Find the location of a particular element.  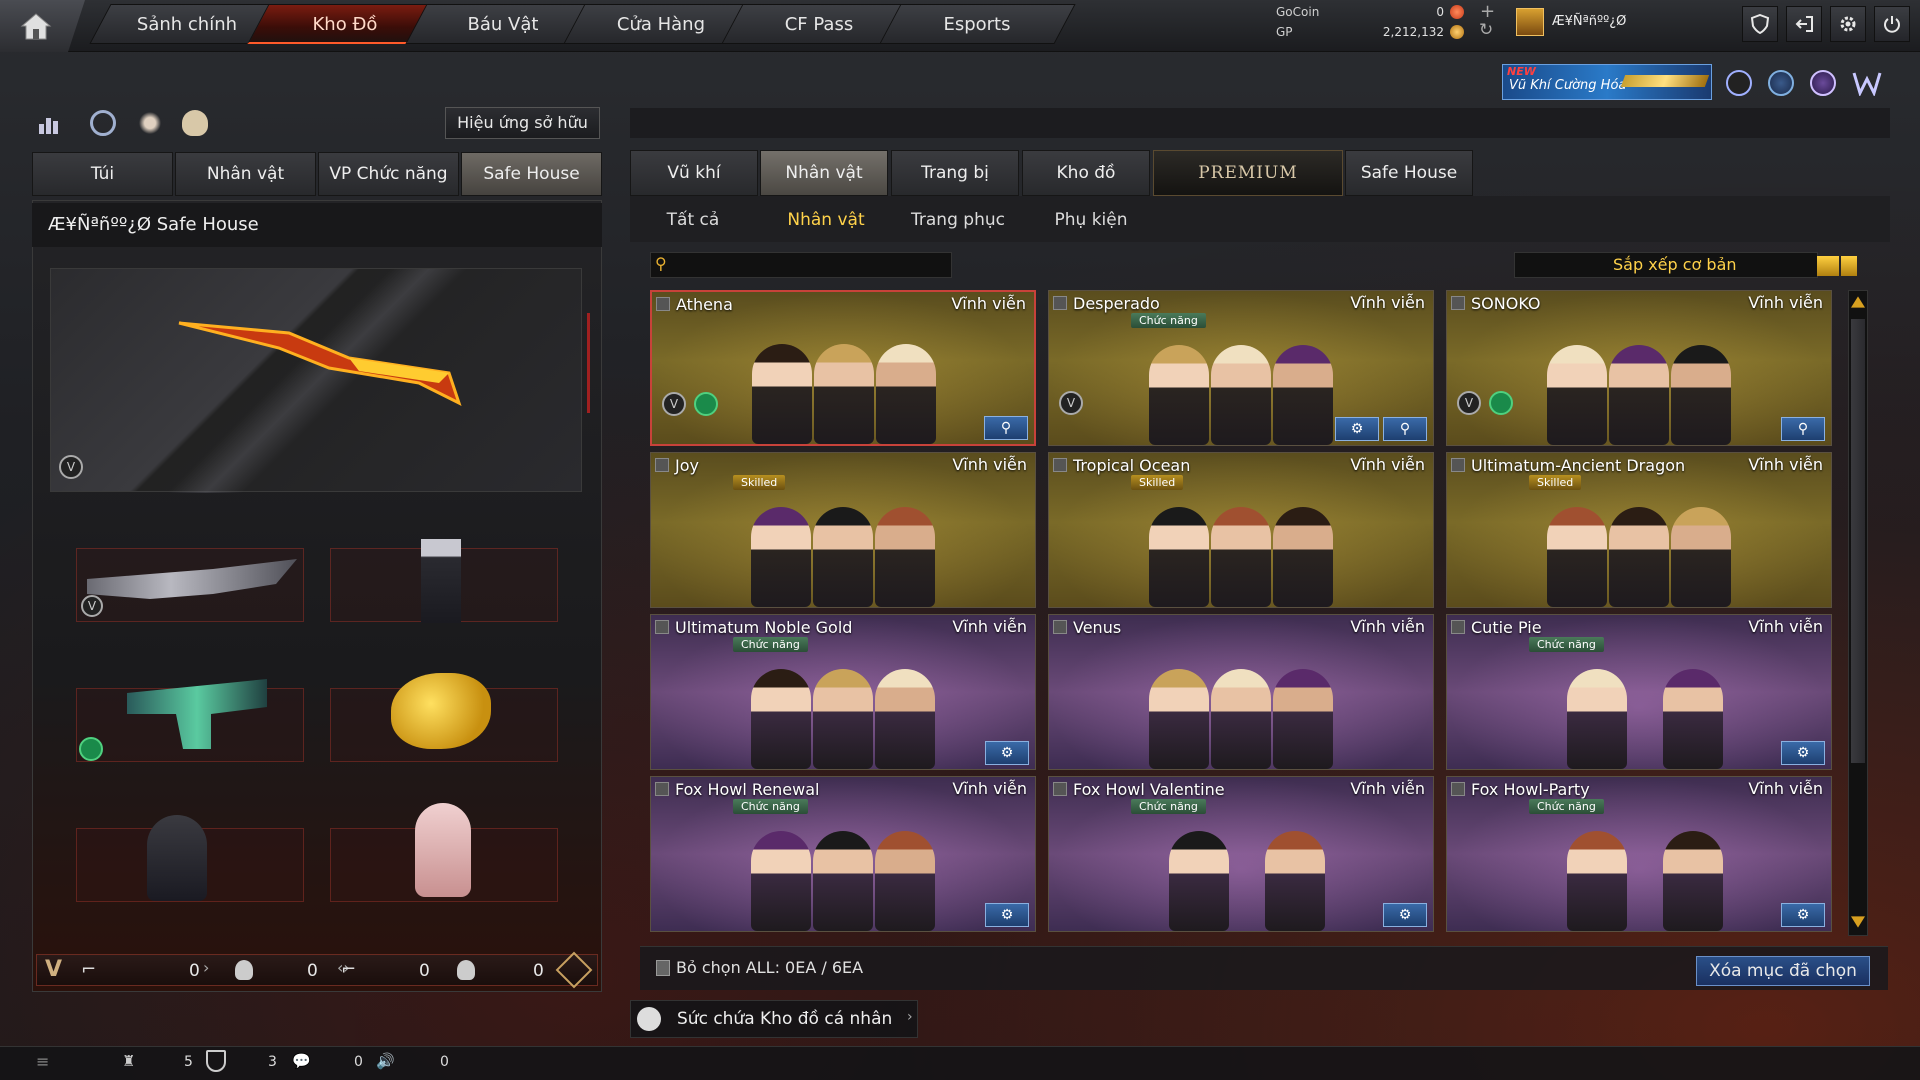

item-card: Fox Howl Valentine Vĩnh viễn Chức năng ⚙ is located at coordinates (1241, 854).